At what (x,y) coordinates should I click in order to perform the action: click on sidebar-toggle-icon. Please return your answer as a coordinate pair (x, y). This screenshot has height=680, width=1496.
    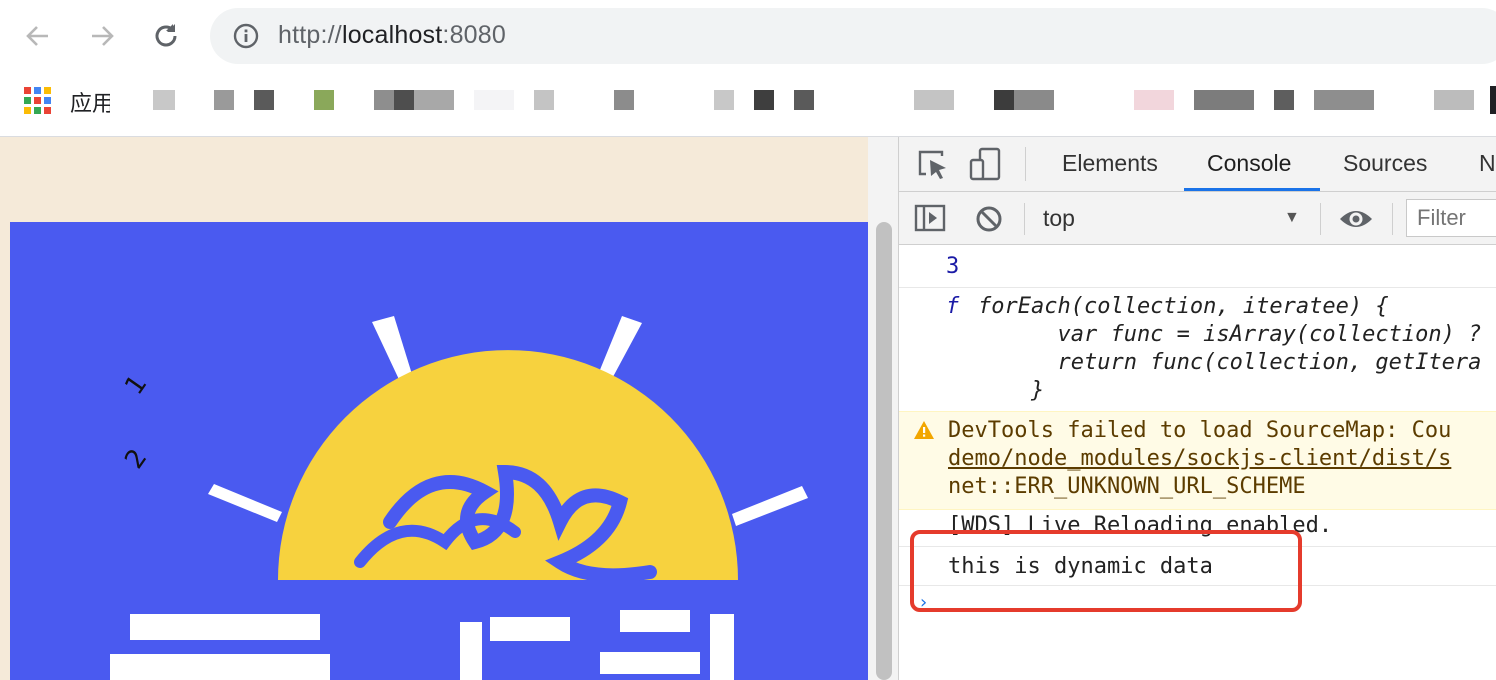
    Looking at the image, I should click on (930, 218).